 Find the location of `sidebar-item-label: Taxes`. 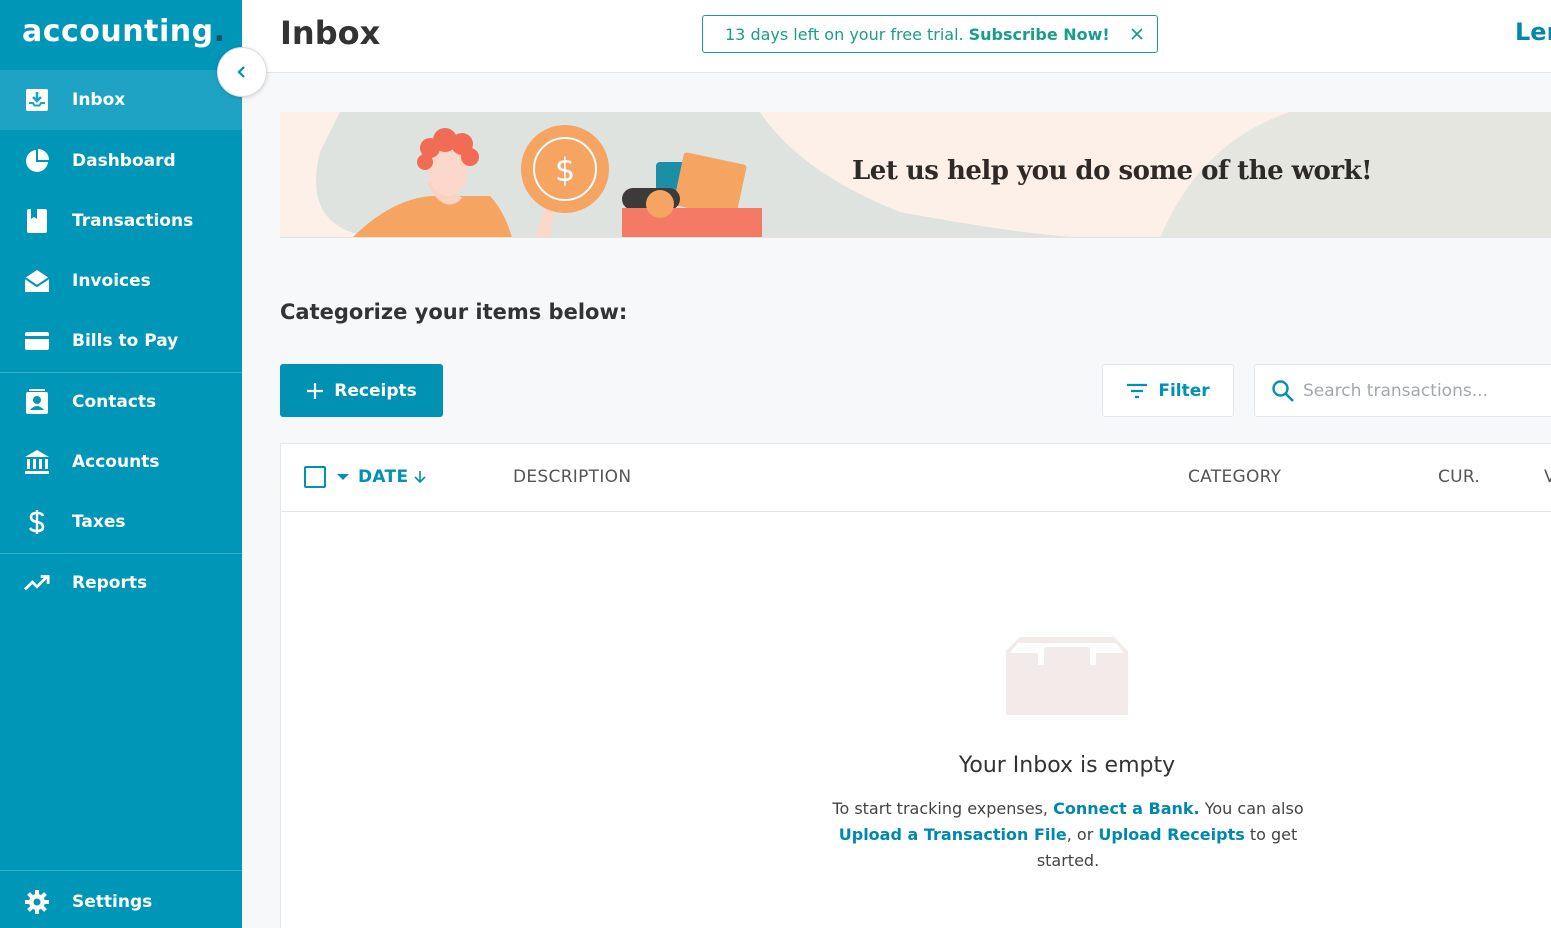

sidebar-item-label: Taxes is located at coordinates (99, 522).